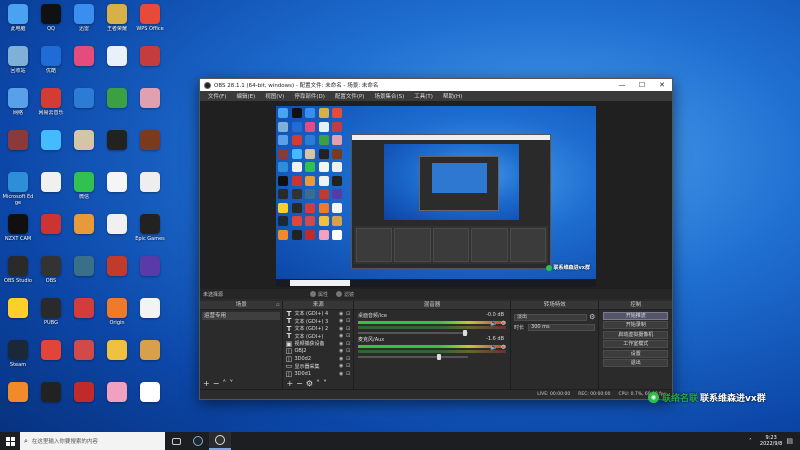 The height and width of the screenshot is (450, 800). What do you see at coordinates (318, 366) in the screenshot?
I see `source-item: ▭ 显示器采集 ◉ ⊡` at bounding box center [318, 366].